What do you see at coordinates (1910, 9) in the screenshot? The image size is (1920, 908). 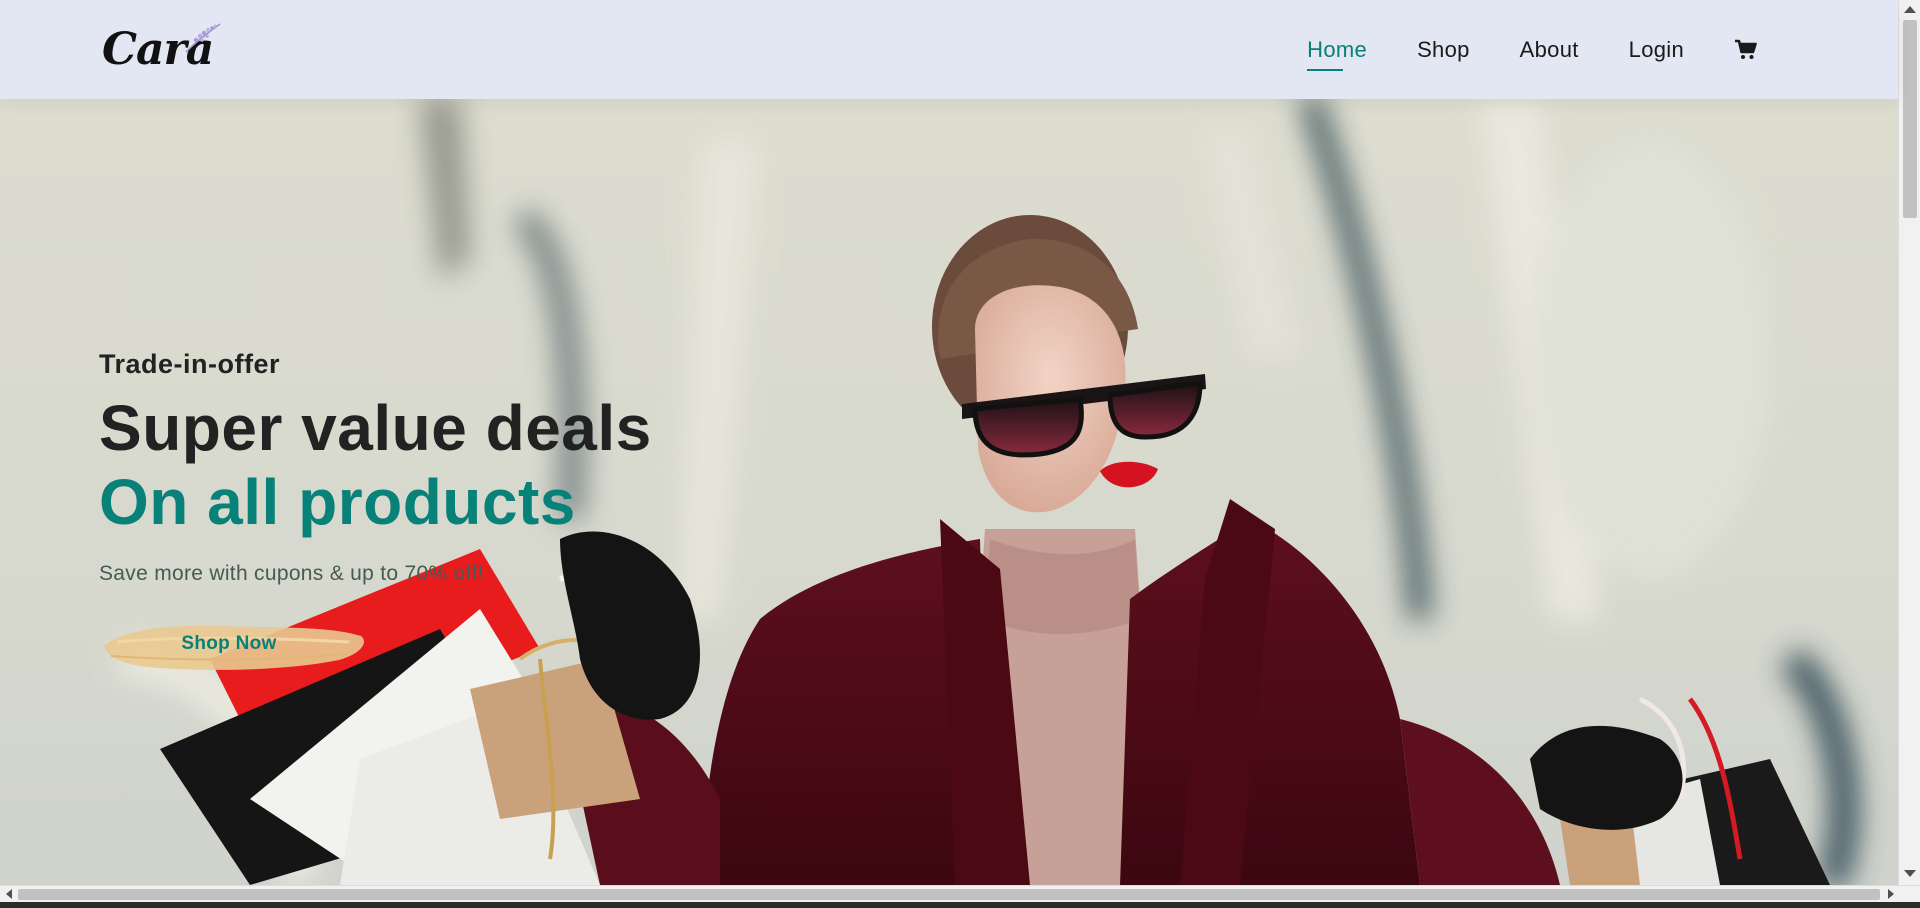 I see `scroll-up-arrow-icon` at bounding box center [1910, 9].